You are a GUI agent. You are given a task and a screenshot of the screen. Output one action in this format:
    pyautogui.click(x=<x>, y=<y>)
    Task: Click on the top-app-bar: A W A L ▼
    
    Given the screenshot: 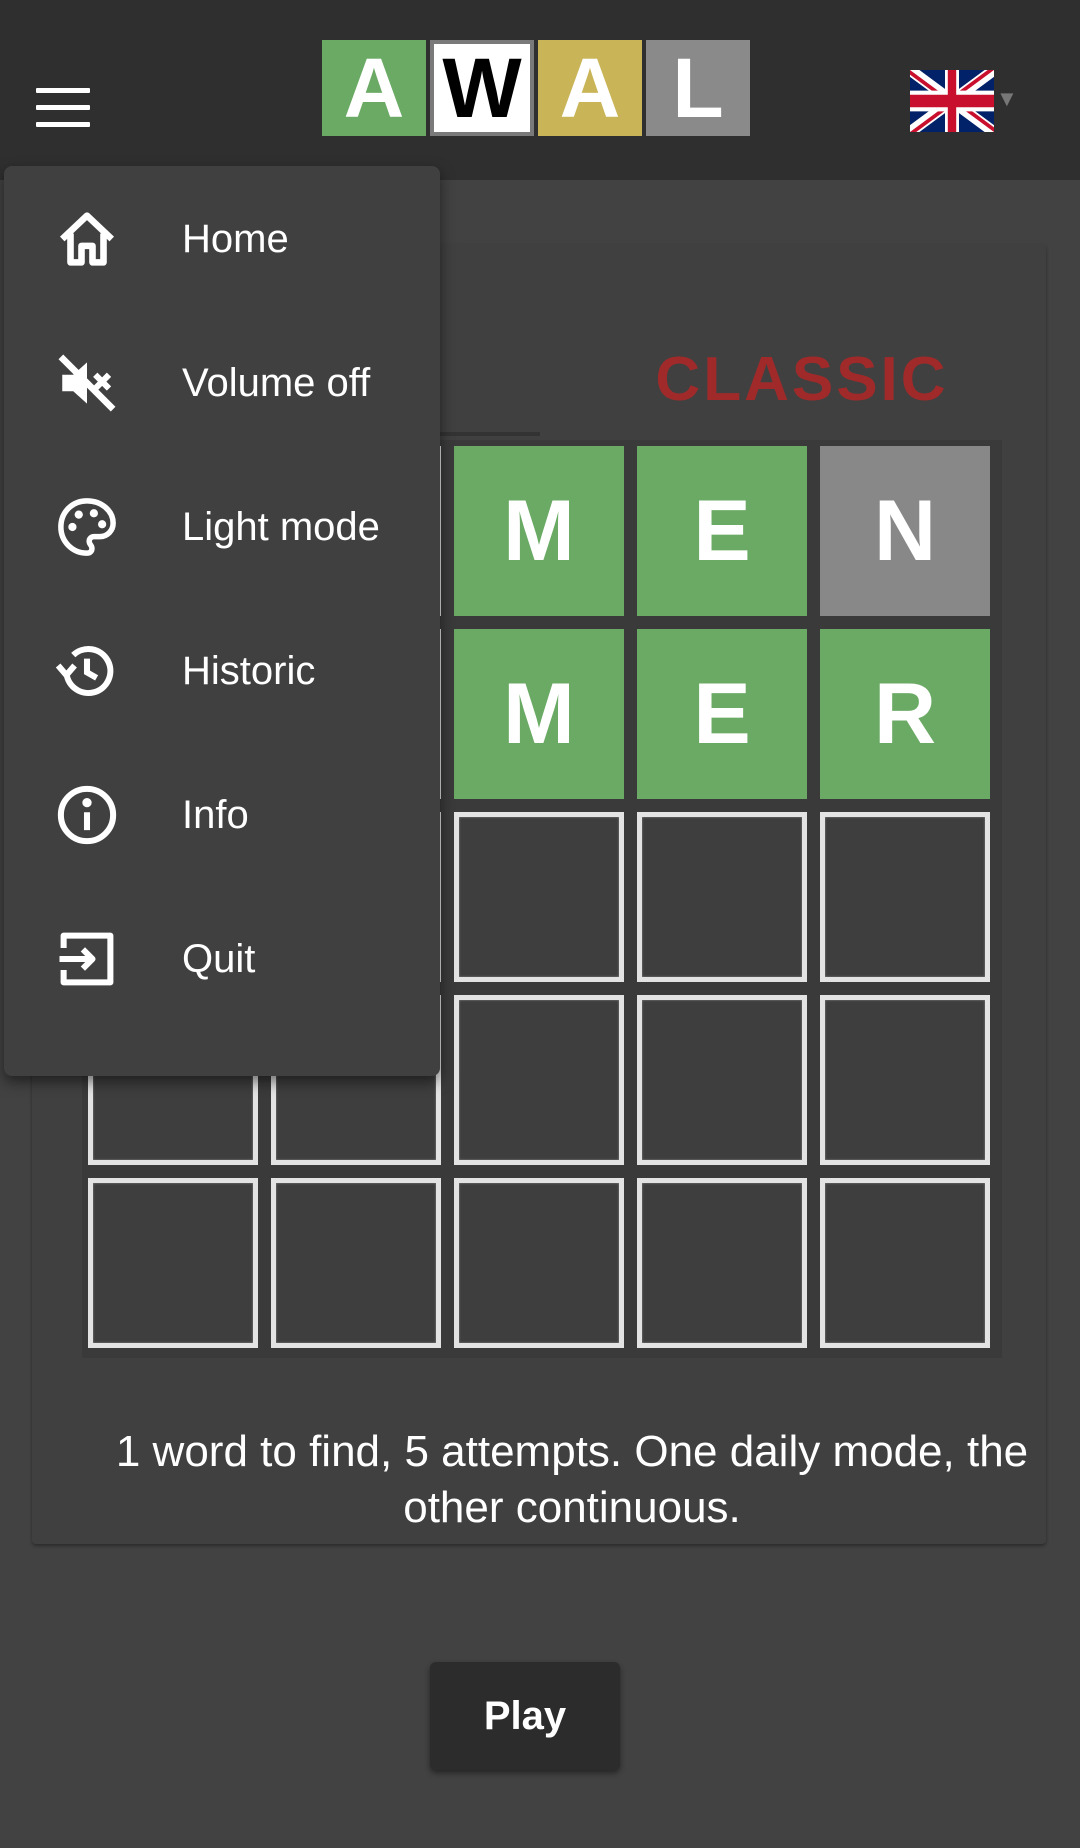 What is the action you would take?
    pyautogui.click(x=540, y=90)
    